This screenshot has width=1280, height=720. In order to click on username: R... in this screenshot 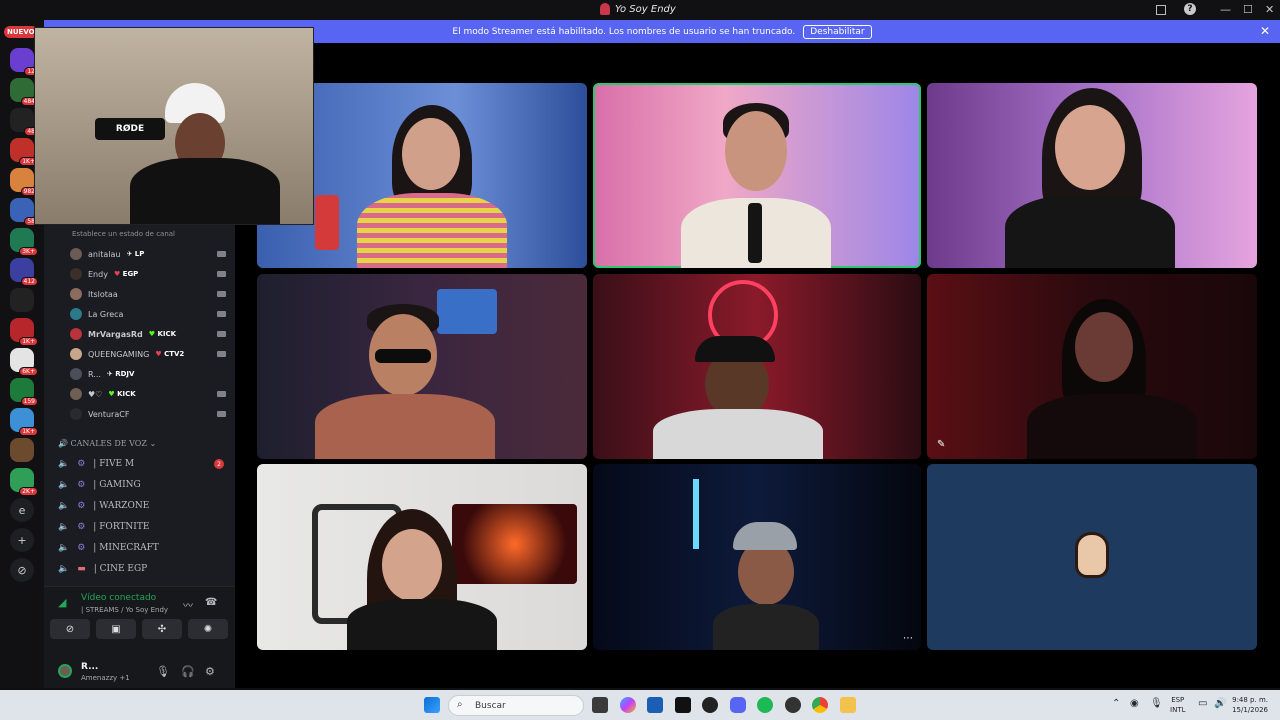, I will do `click(89, 667)`.